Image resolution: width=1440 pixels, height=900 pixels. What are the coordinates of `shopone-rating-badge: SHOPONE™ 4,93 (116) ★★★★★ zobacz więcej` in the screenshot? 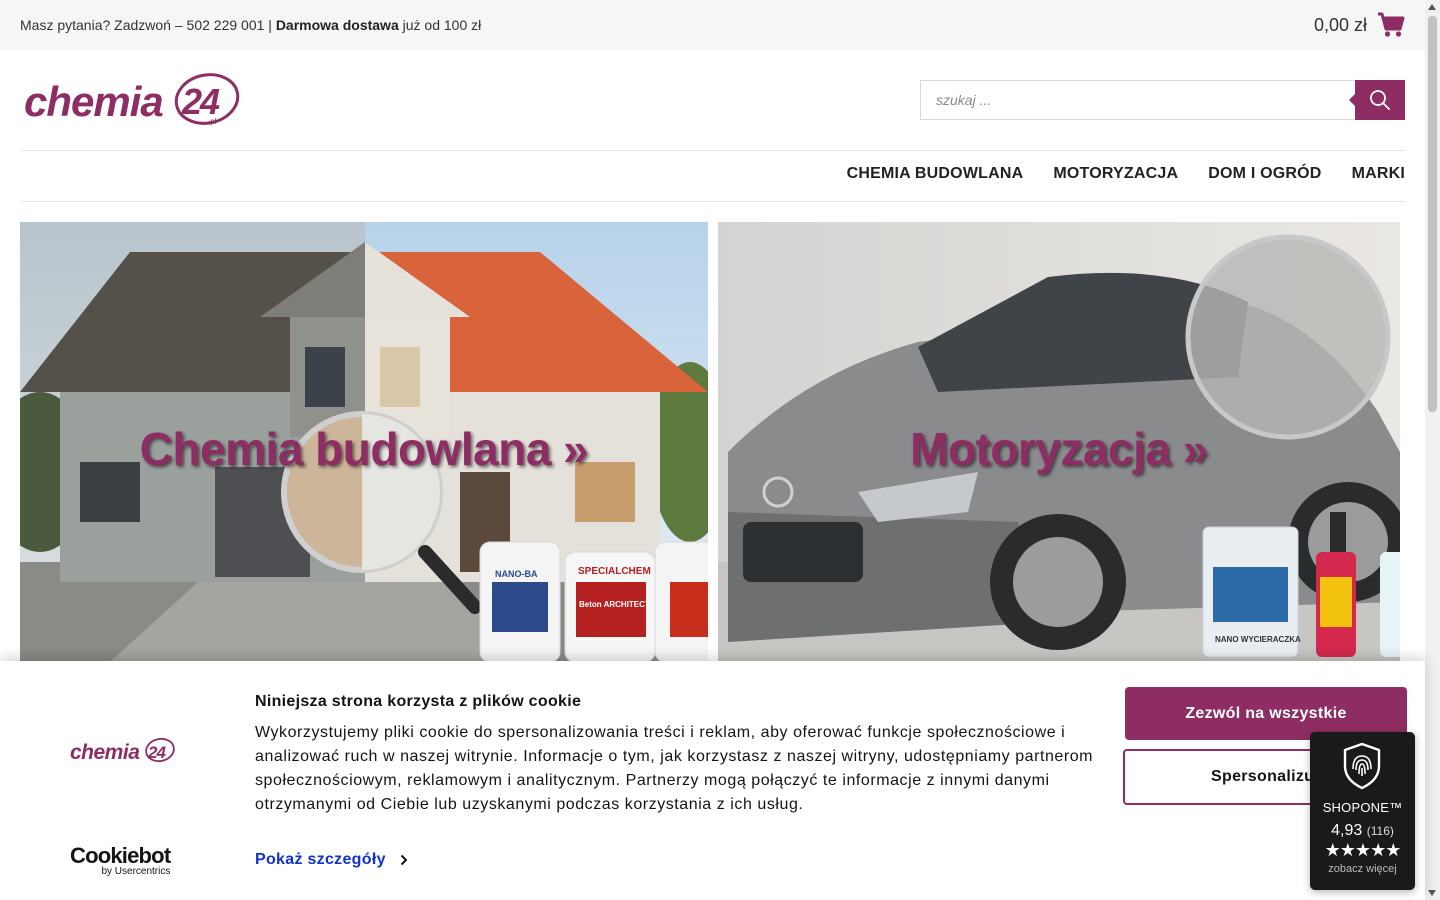 It's located at (1362, 811).